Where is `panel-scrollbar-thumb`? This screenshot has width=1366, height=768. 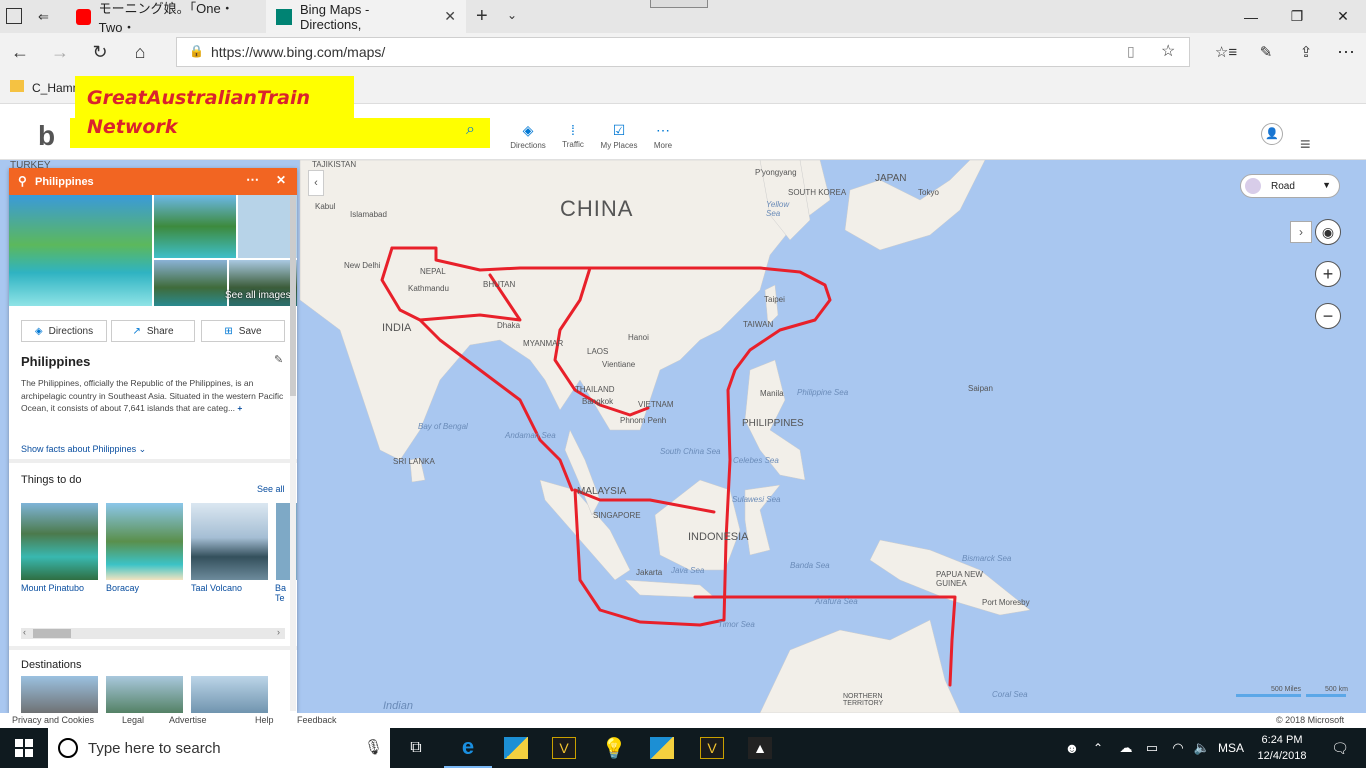
panel-scrollbar-thumb is located at coordinates (293, 296).